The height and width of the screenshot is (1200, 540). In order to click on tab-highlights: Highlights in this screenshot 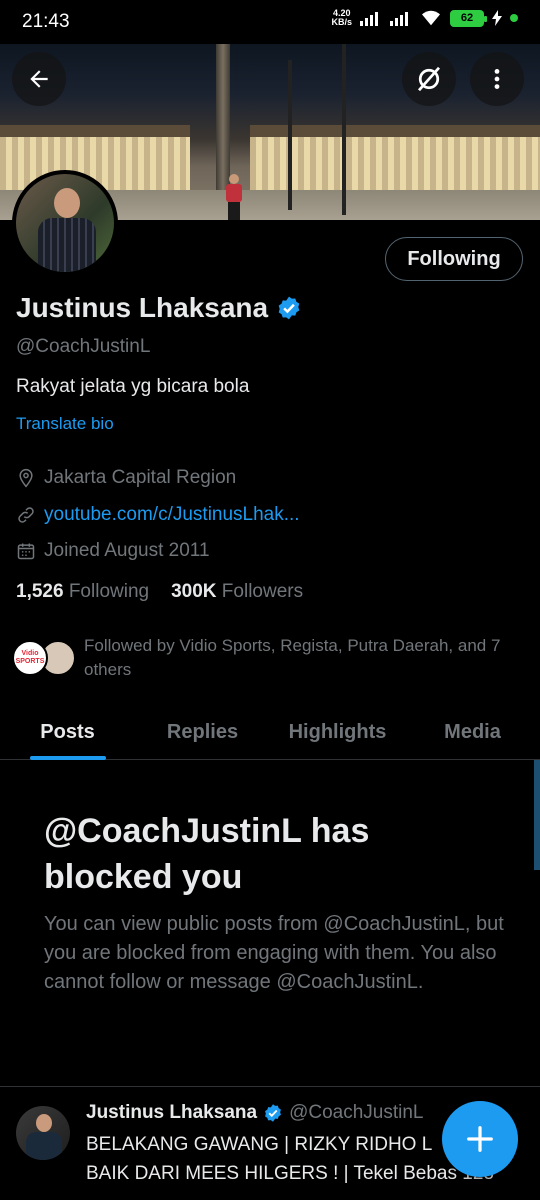, I will do `click(337, 732)`.